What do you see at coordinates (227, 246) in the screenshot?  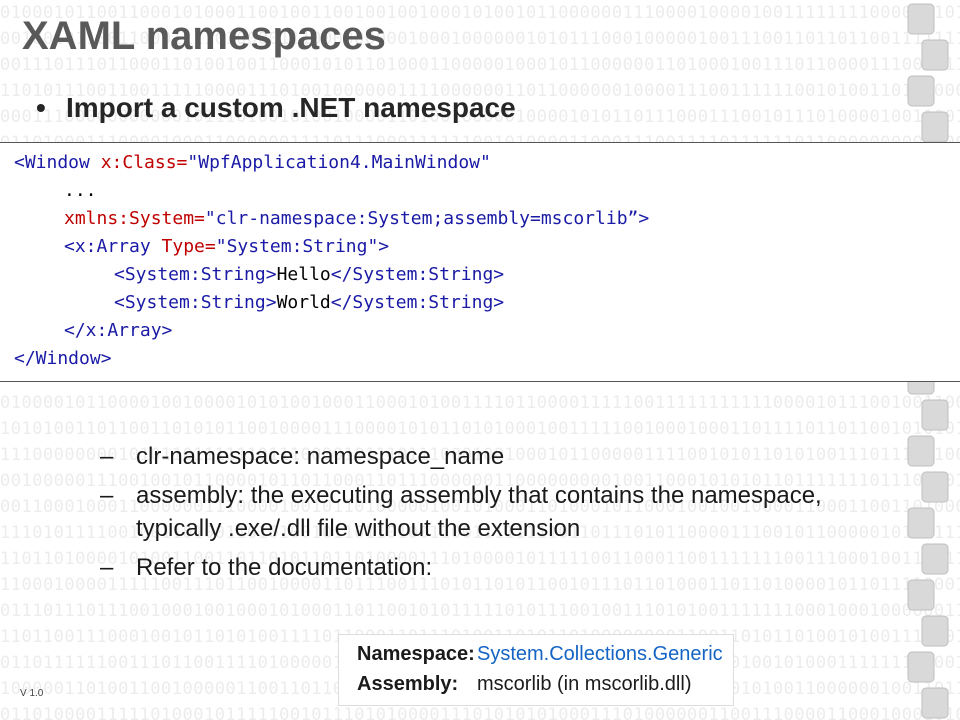 I see `code-line-4: <x:Array Type="System:String">` at bounding box center [227, 246].